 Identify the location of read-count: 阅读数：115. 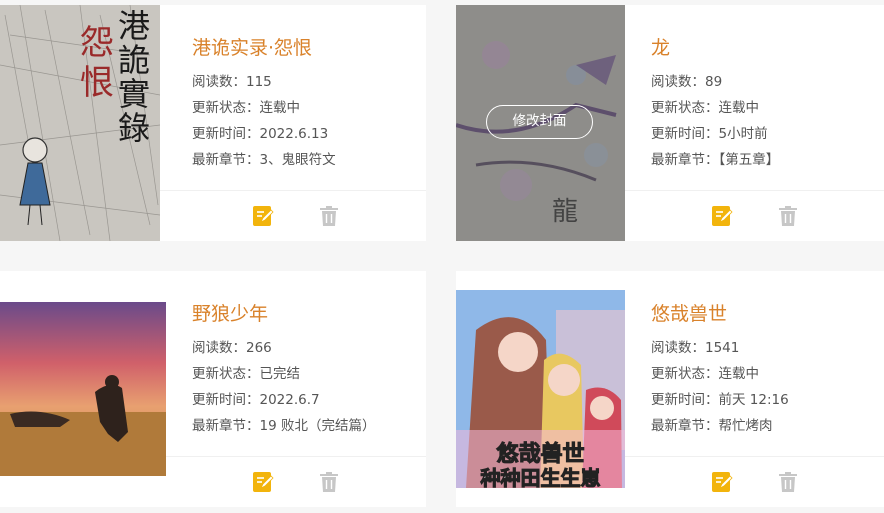
(232, 82).